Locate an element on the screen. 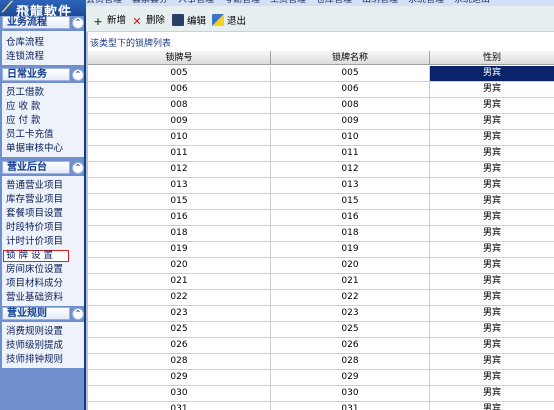 The height and width of the screenshot is (410, 554). table-row: 009 009 男宾 is located at coordinates (321, 122).